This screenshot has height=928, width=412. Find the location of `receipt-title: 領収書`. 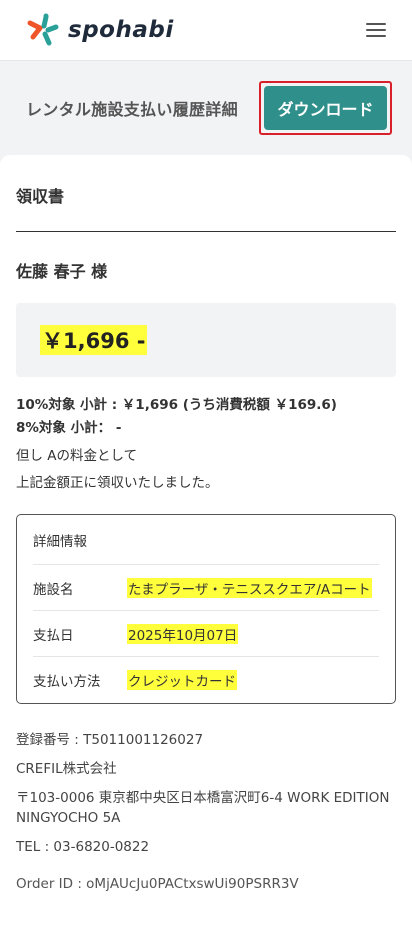

receipt-title: 領収書 is located at coordinates (206, 205).